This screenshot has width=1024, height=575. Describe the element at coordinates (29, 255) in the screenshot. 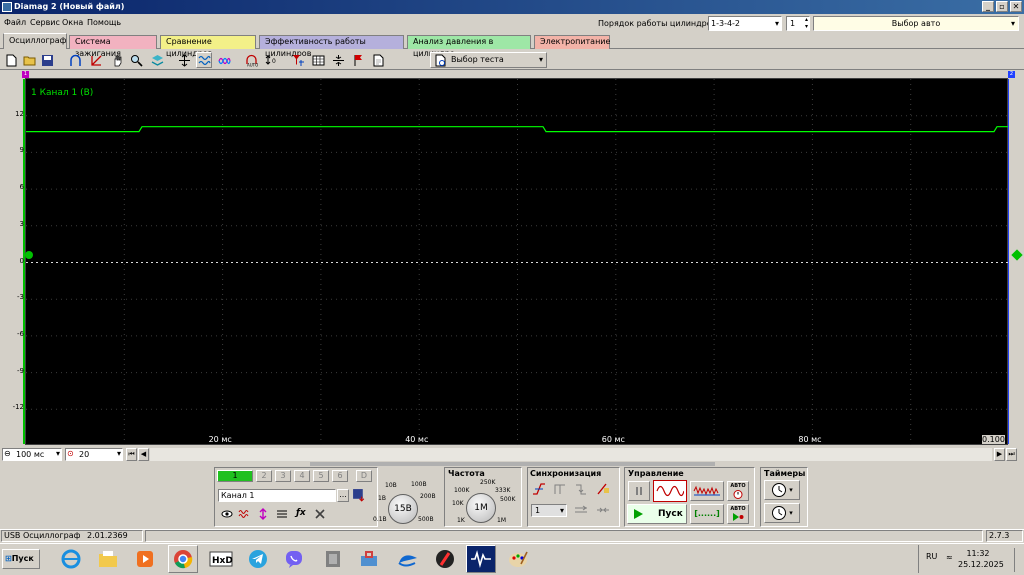

I see `zero-level-marker-left` at that location.